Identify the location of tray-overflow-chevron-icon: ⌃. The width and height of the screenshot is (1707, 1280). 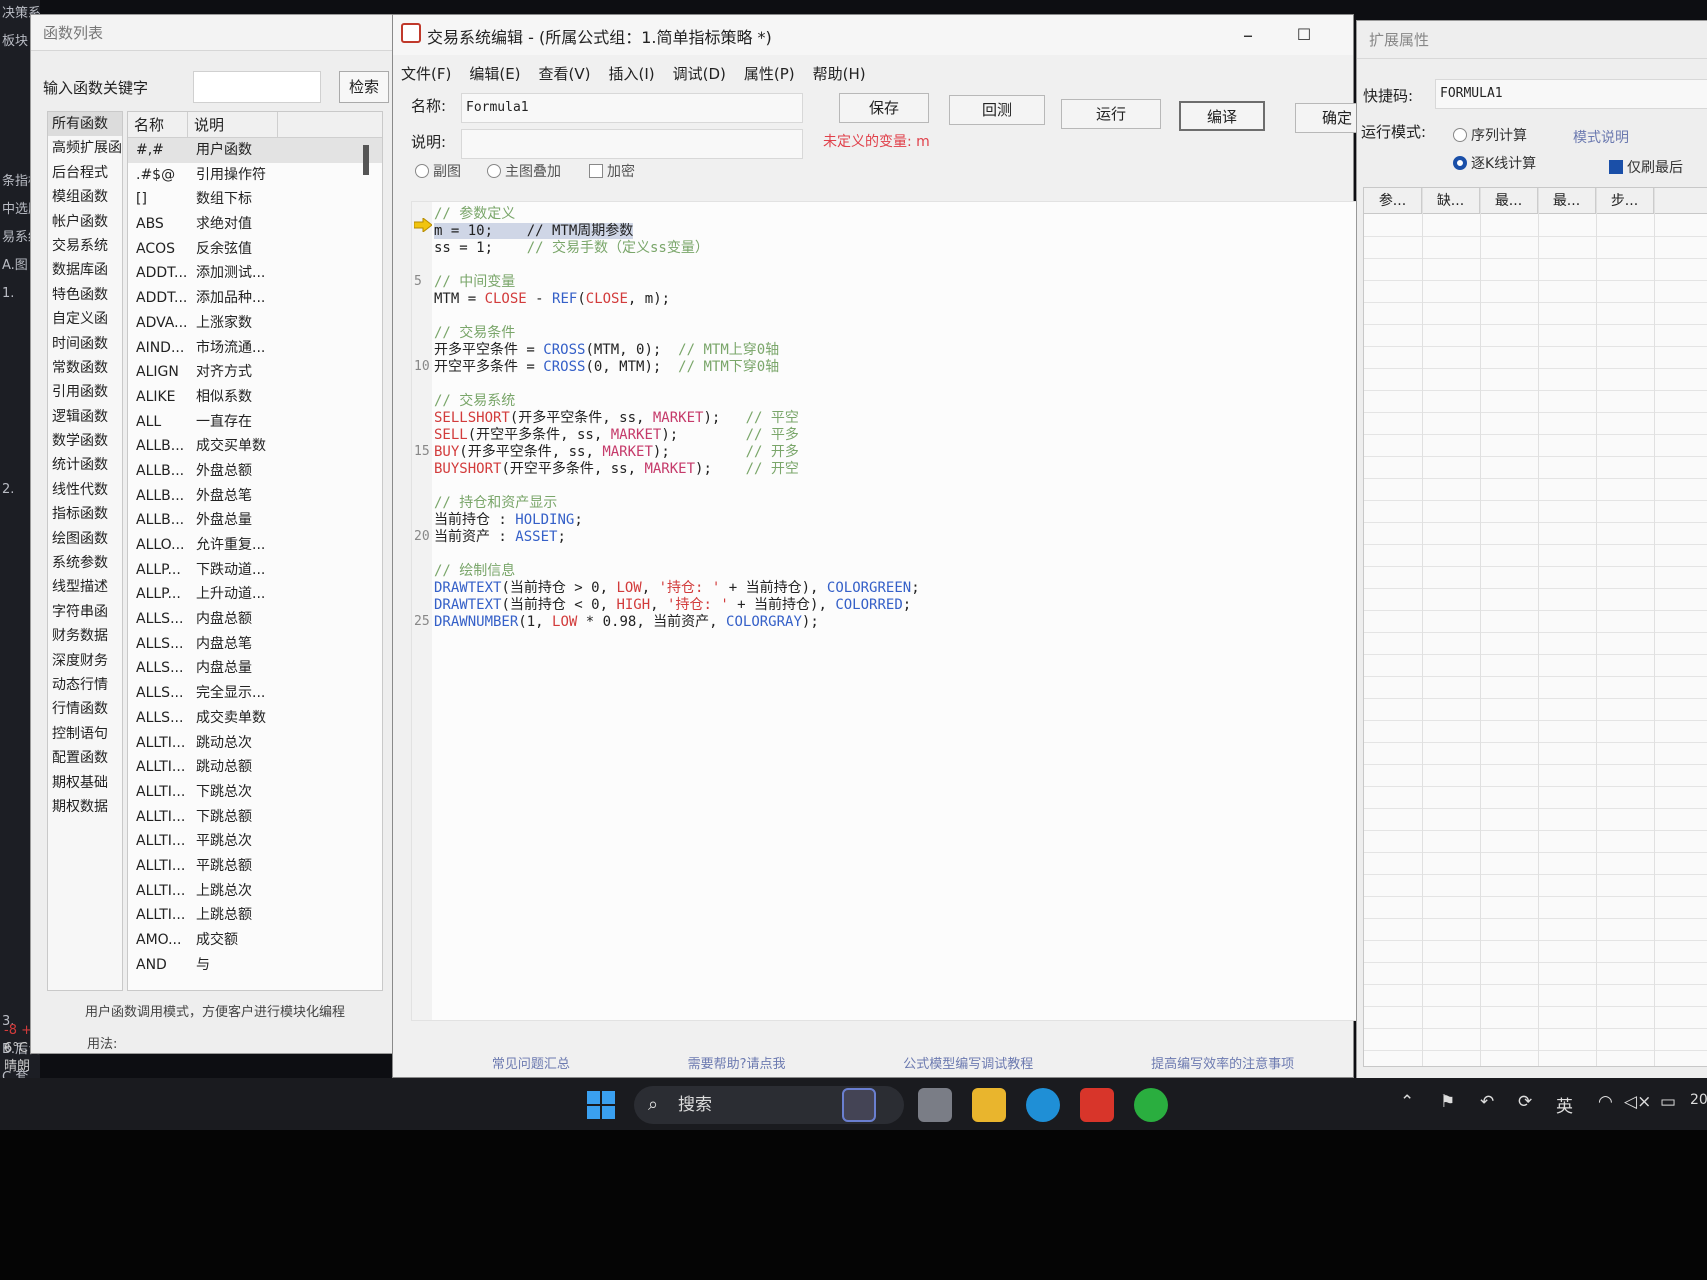
(1407, 1102).